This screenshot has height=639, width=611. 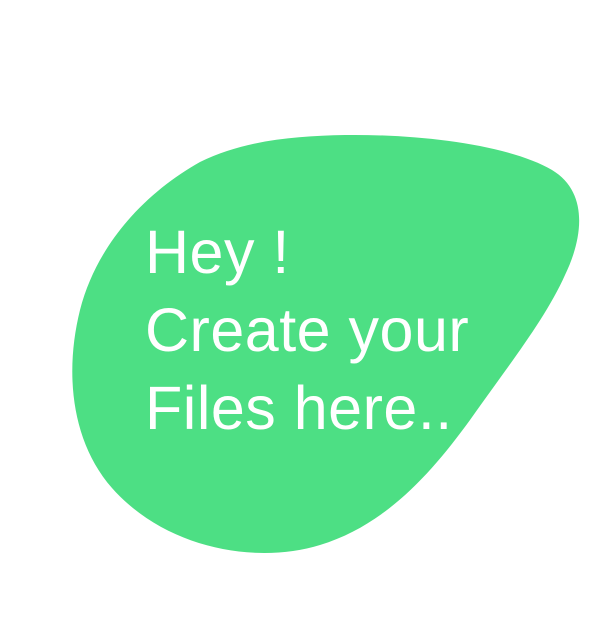 What do you see at coordinates (307, 330) in the screenshot?
I see `create-prompt-text: Create your` at bounding box center [307, 330].